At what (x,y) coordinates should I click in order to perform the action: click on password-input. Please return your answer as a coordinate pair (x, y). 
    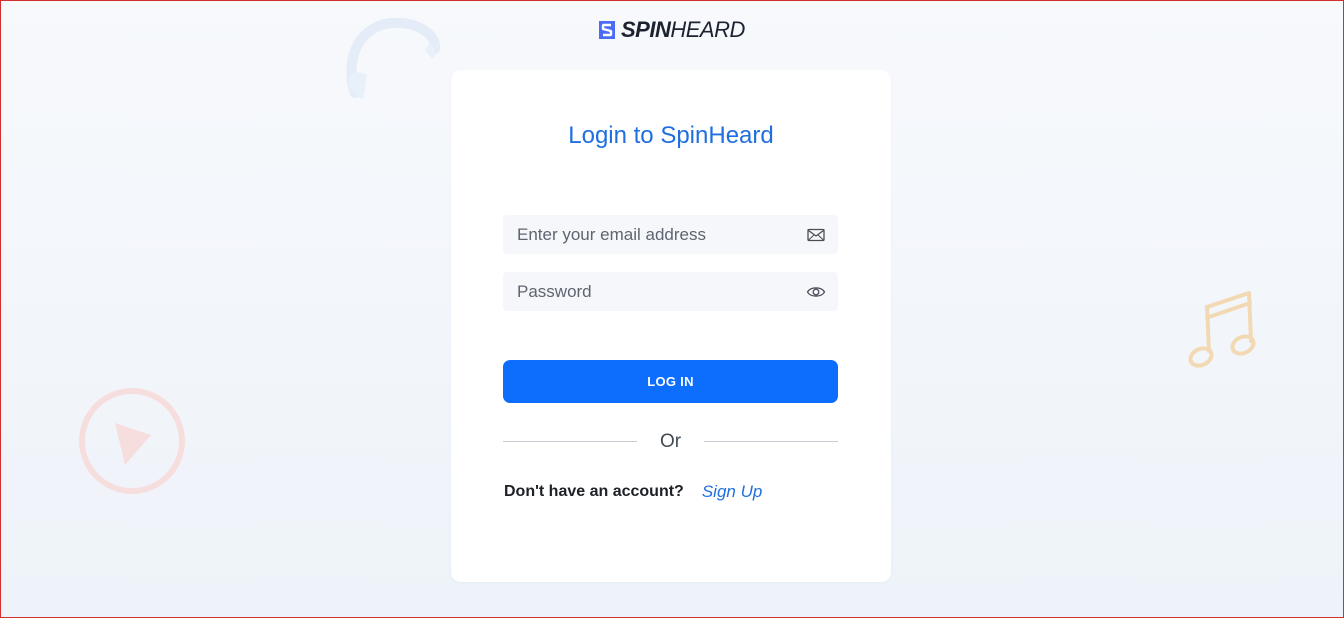
    Looking at the image, I should click on (648, 291).